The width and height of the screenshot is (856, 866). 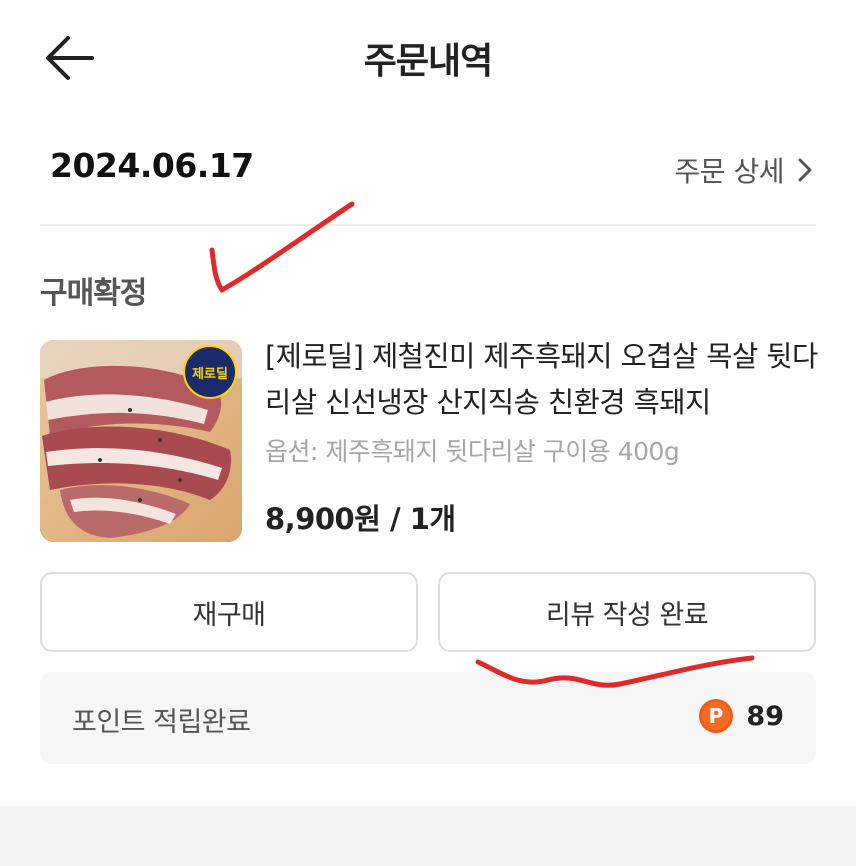 What do you see at coordinates (161, 722) in the screenshot?
I see `points-label: 포인트 적립완료` at bounding box center [161, 722].